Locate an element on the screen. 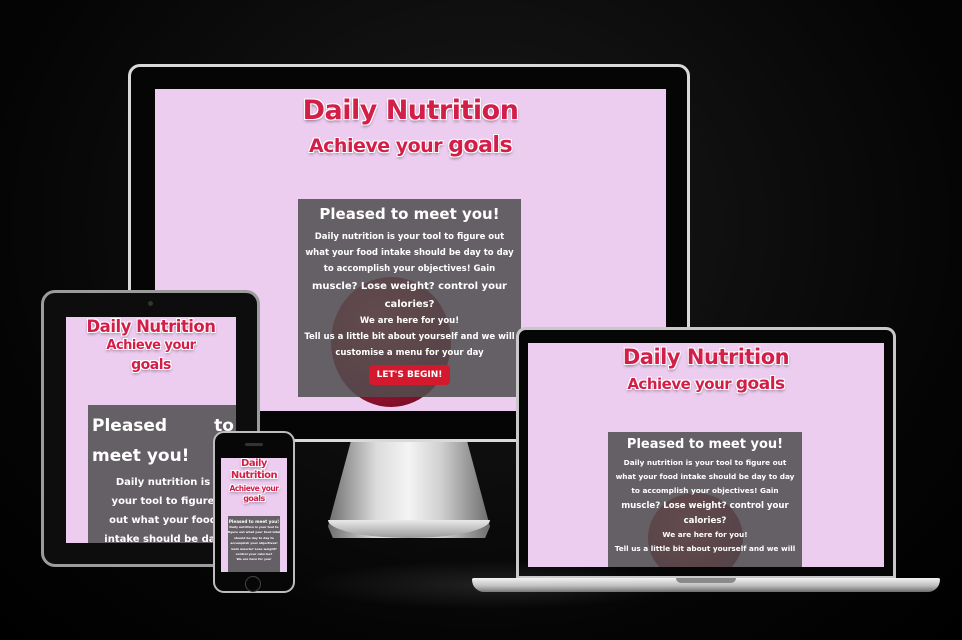 This screenshot has height=640, width=962. site-title: Daily Nutrition is located at coordinates (410, 110).